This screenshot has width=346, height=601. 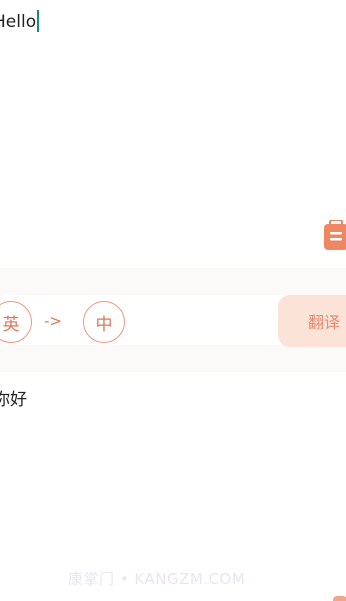 I want to click on translate-button-label: 翻译, so click(x=324, y=322).